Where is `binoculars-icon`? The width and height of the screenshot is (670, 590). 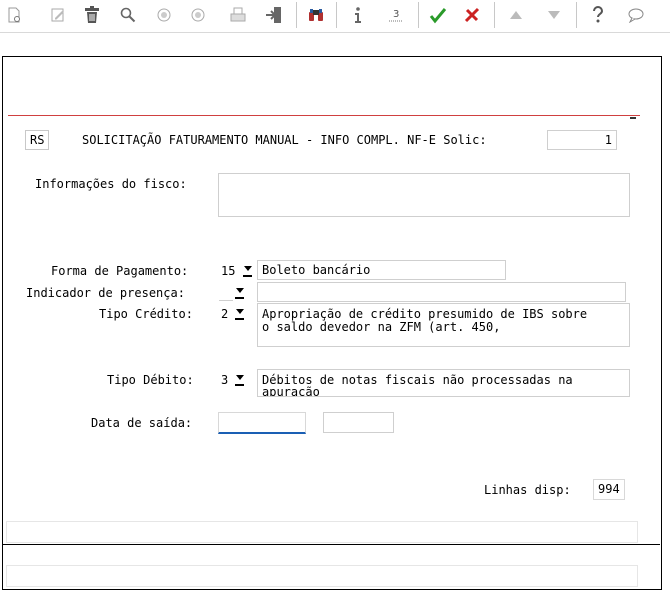 binoculars-icon is located at coordinates (316, 15).